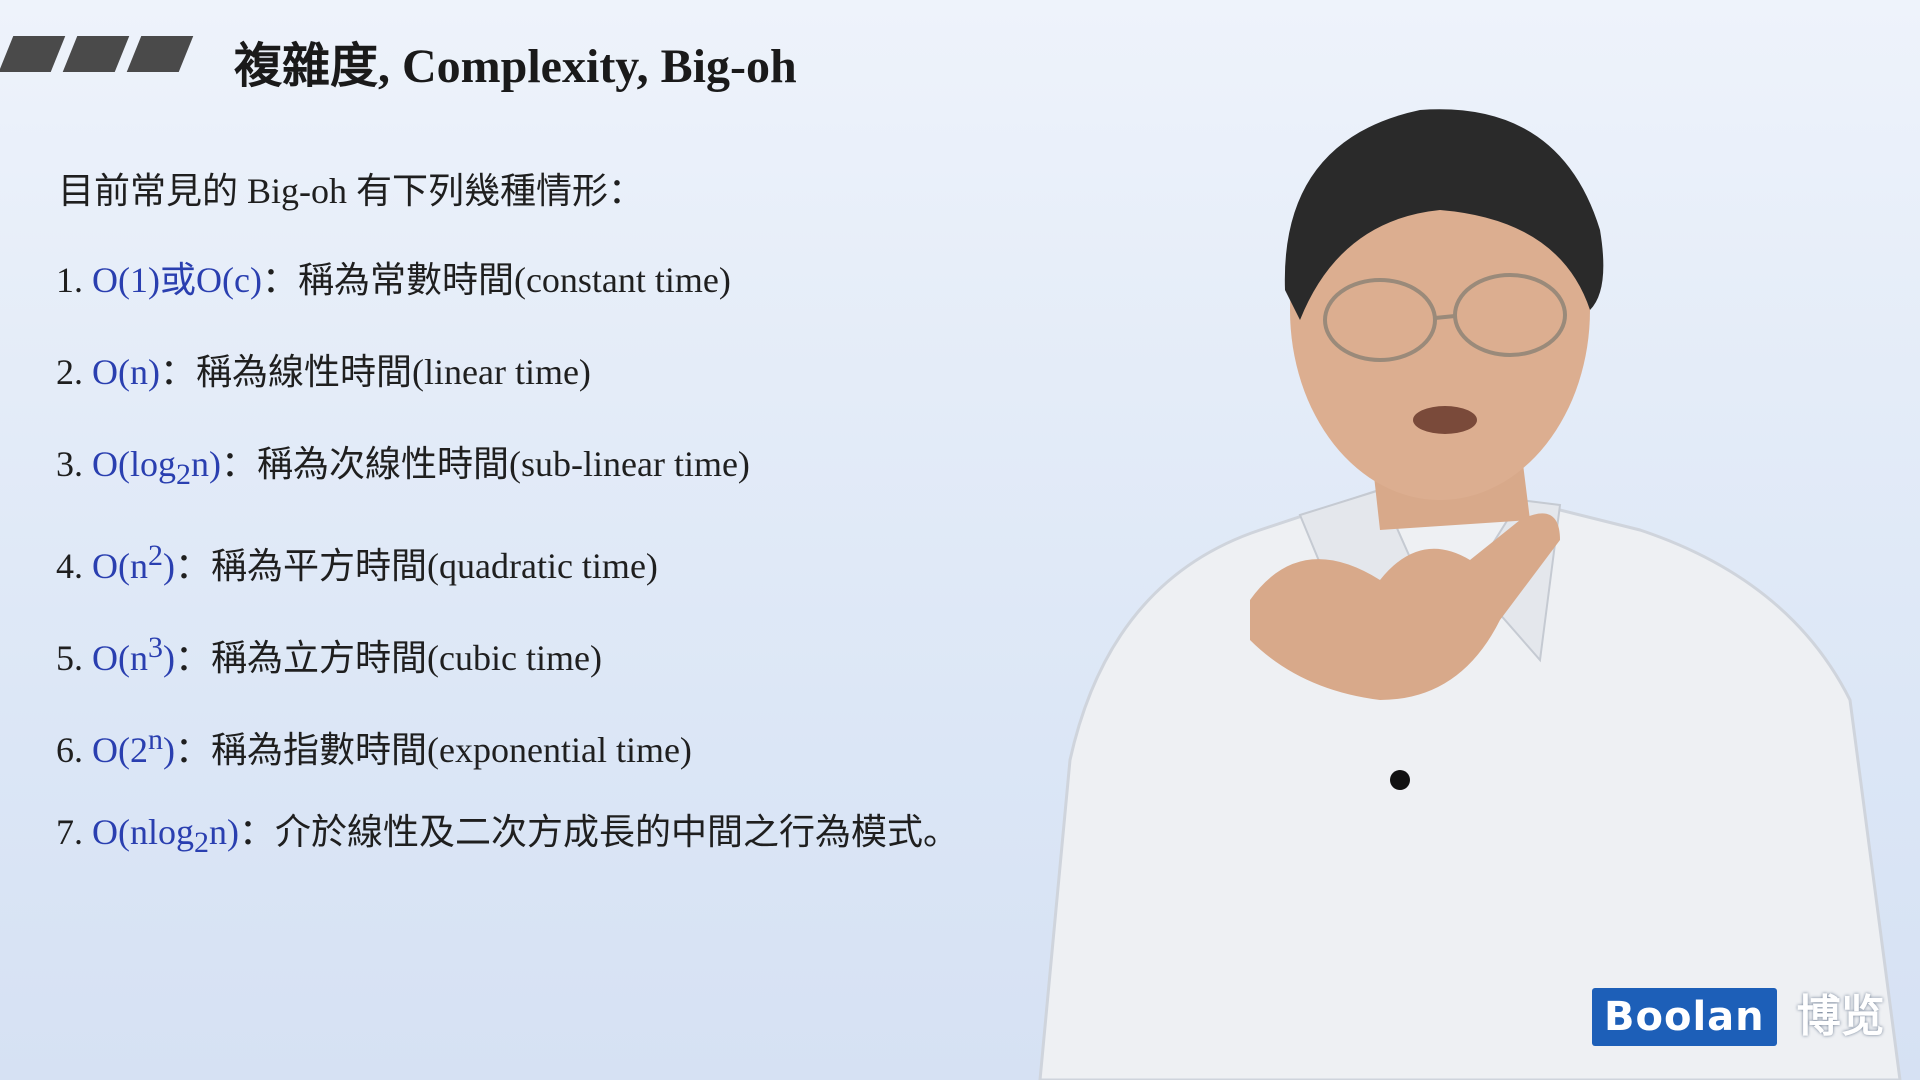  What do you see at coordinates (503, 464) in the screenshot?
I see `item-description: 稱為次線性時間(sub-linear time)` at bounding box center [503, 464].